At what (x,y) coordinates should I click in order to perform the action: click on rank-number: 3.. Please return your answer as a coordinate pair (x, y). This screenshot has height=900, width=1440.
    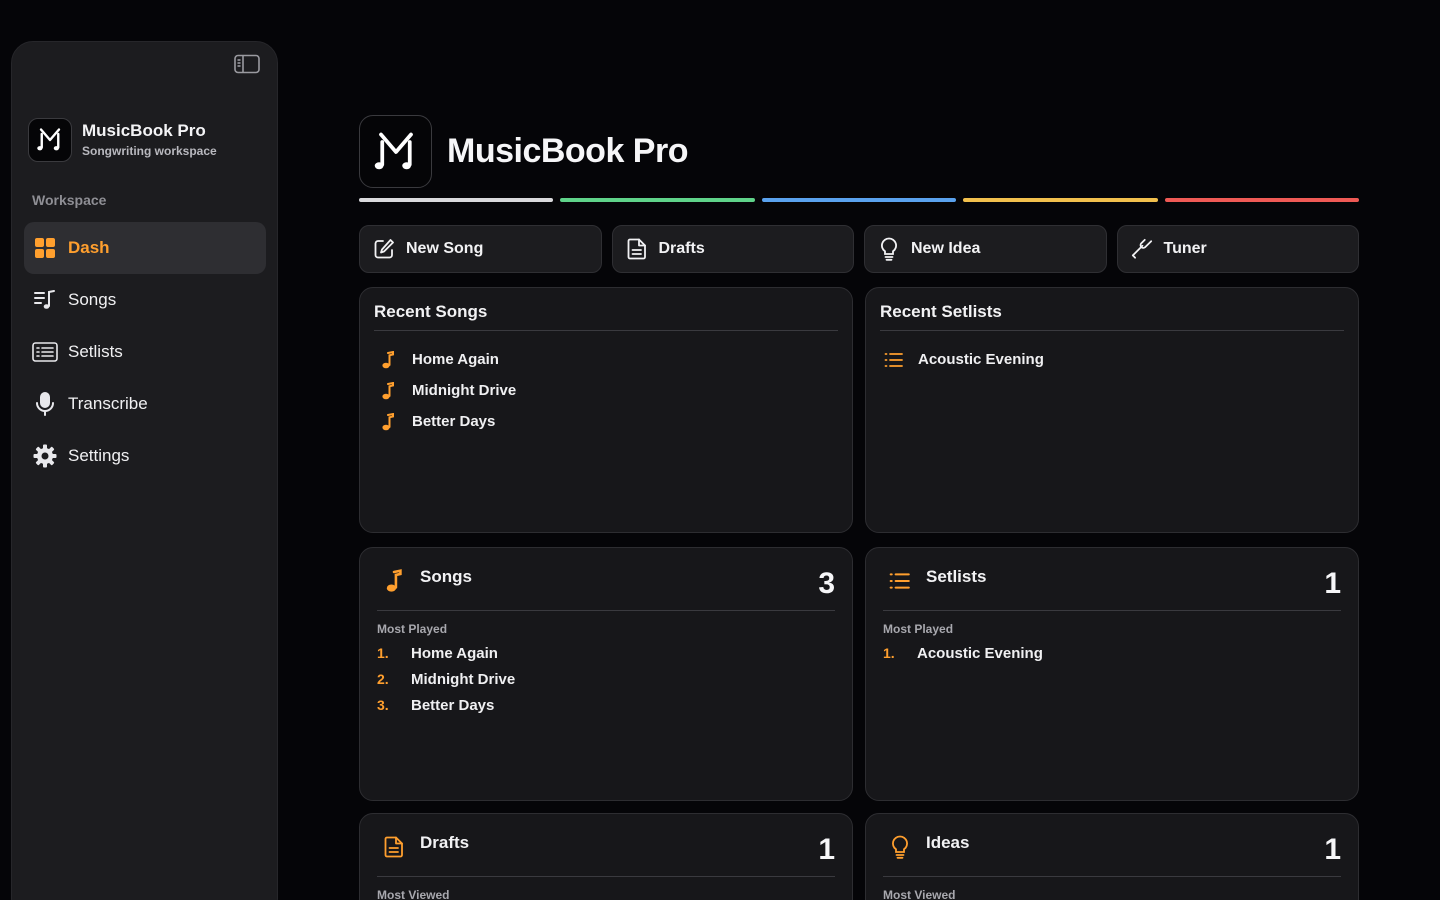
    Looking at the image, I should click on (383, 705).